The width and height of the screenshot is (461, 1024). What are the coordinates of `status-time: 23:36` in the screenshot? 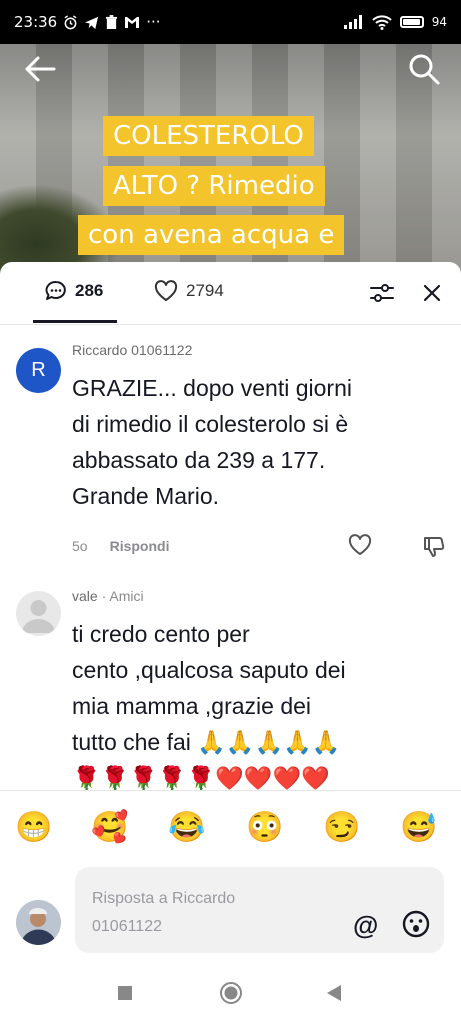 It's located at (36, 22).